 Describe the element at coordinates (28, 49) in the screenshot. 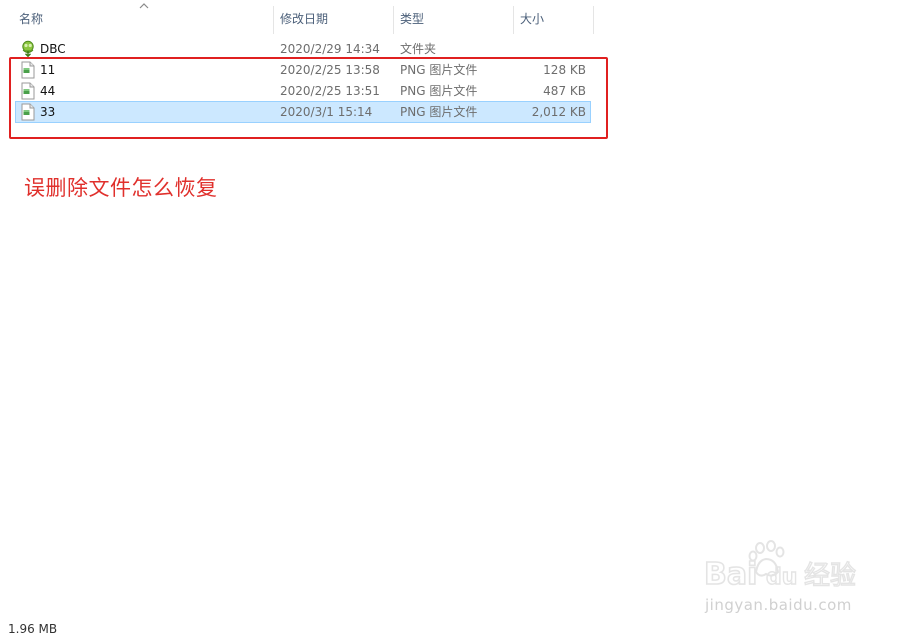

I see `folder-recycle-icon` at that location.